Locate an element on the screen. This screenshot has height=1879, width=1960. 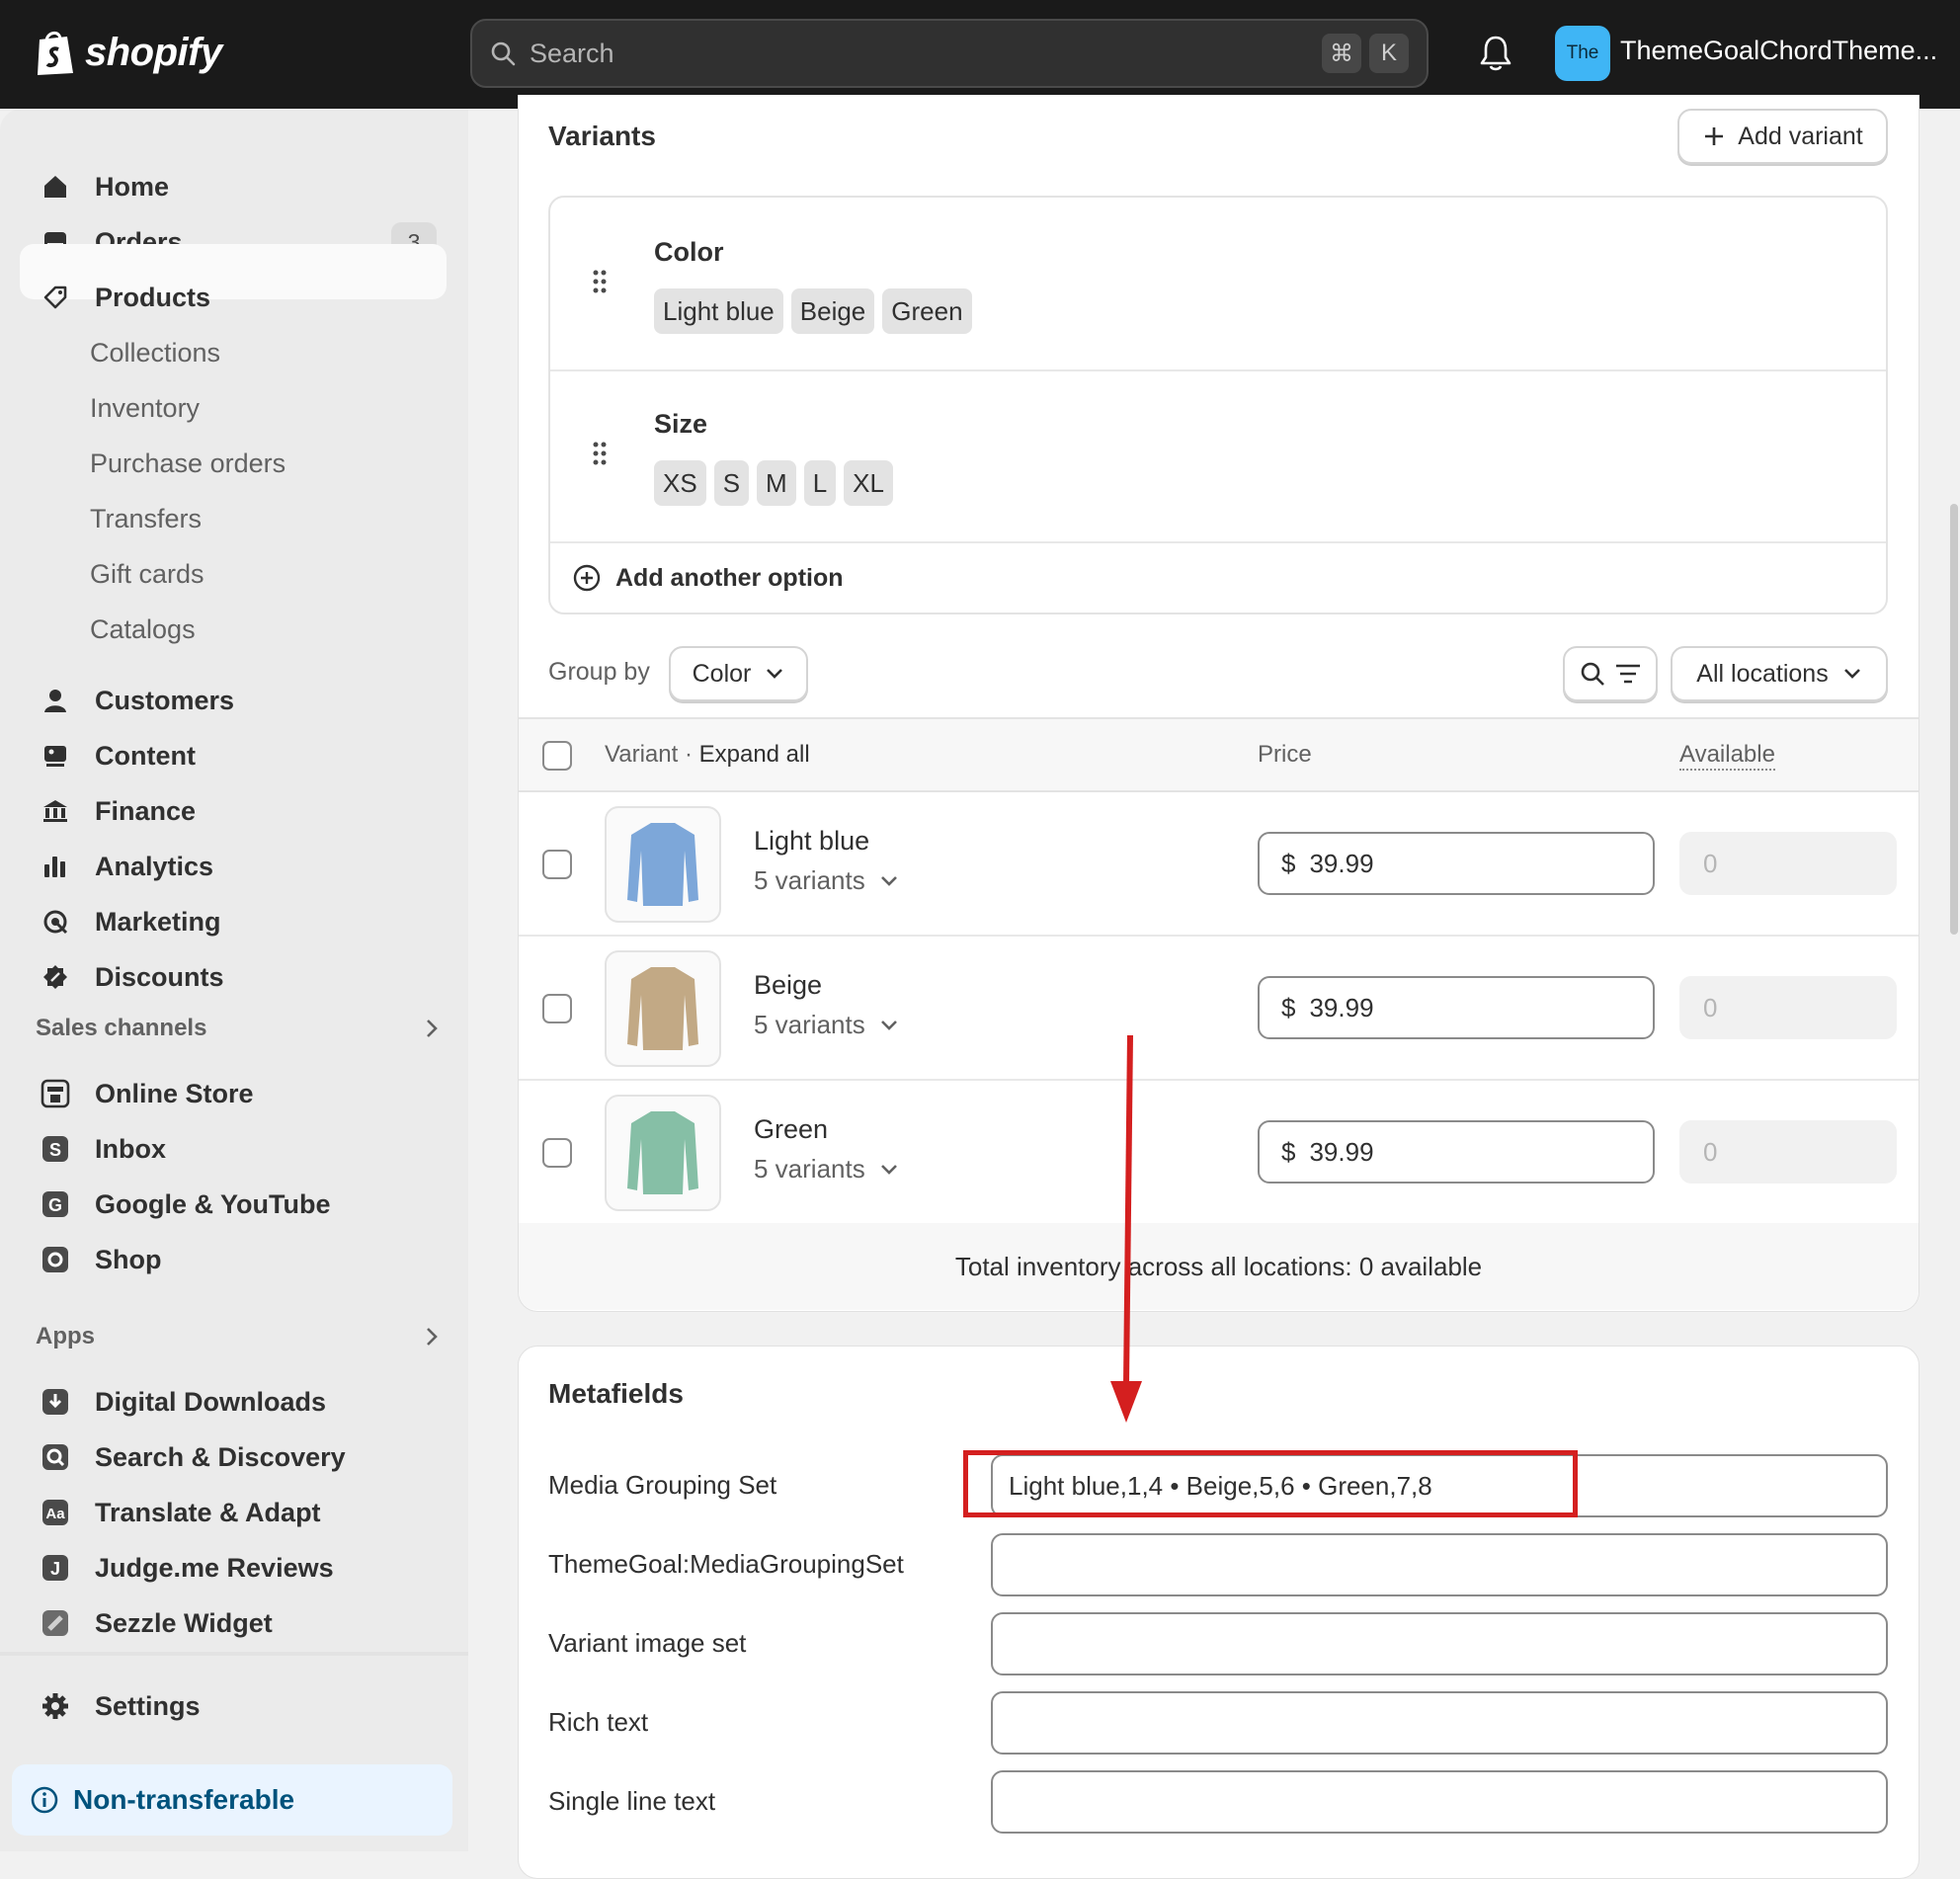
svg-text: G is located at coordinates (55, 1205).